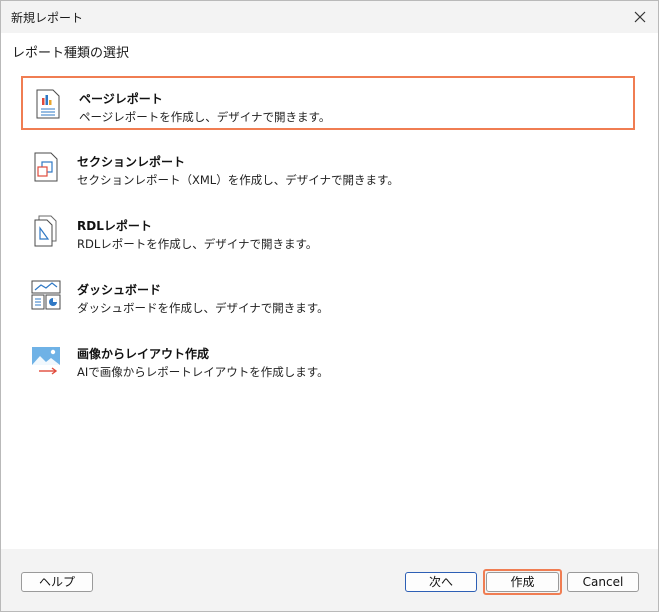 The height and width of the screenshot is (612, 659). I want to click on report-type-dashboard: ダッシュボード ダッシュボードを作成し、デザイナで開きます。, so click(328, 296).